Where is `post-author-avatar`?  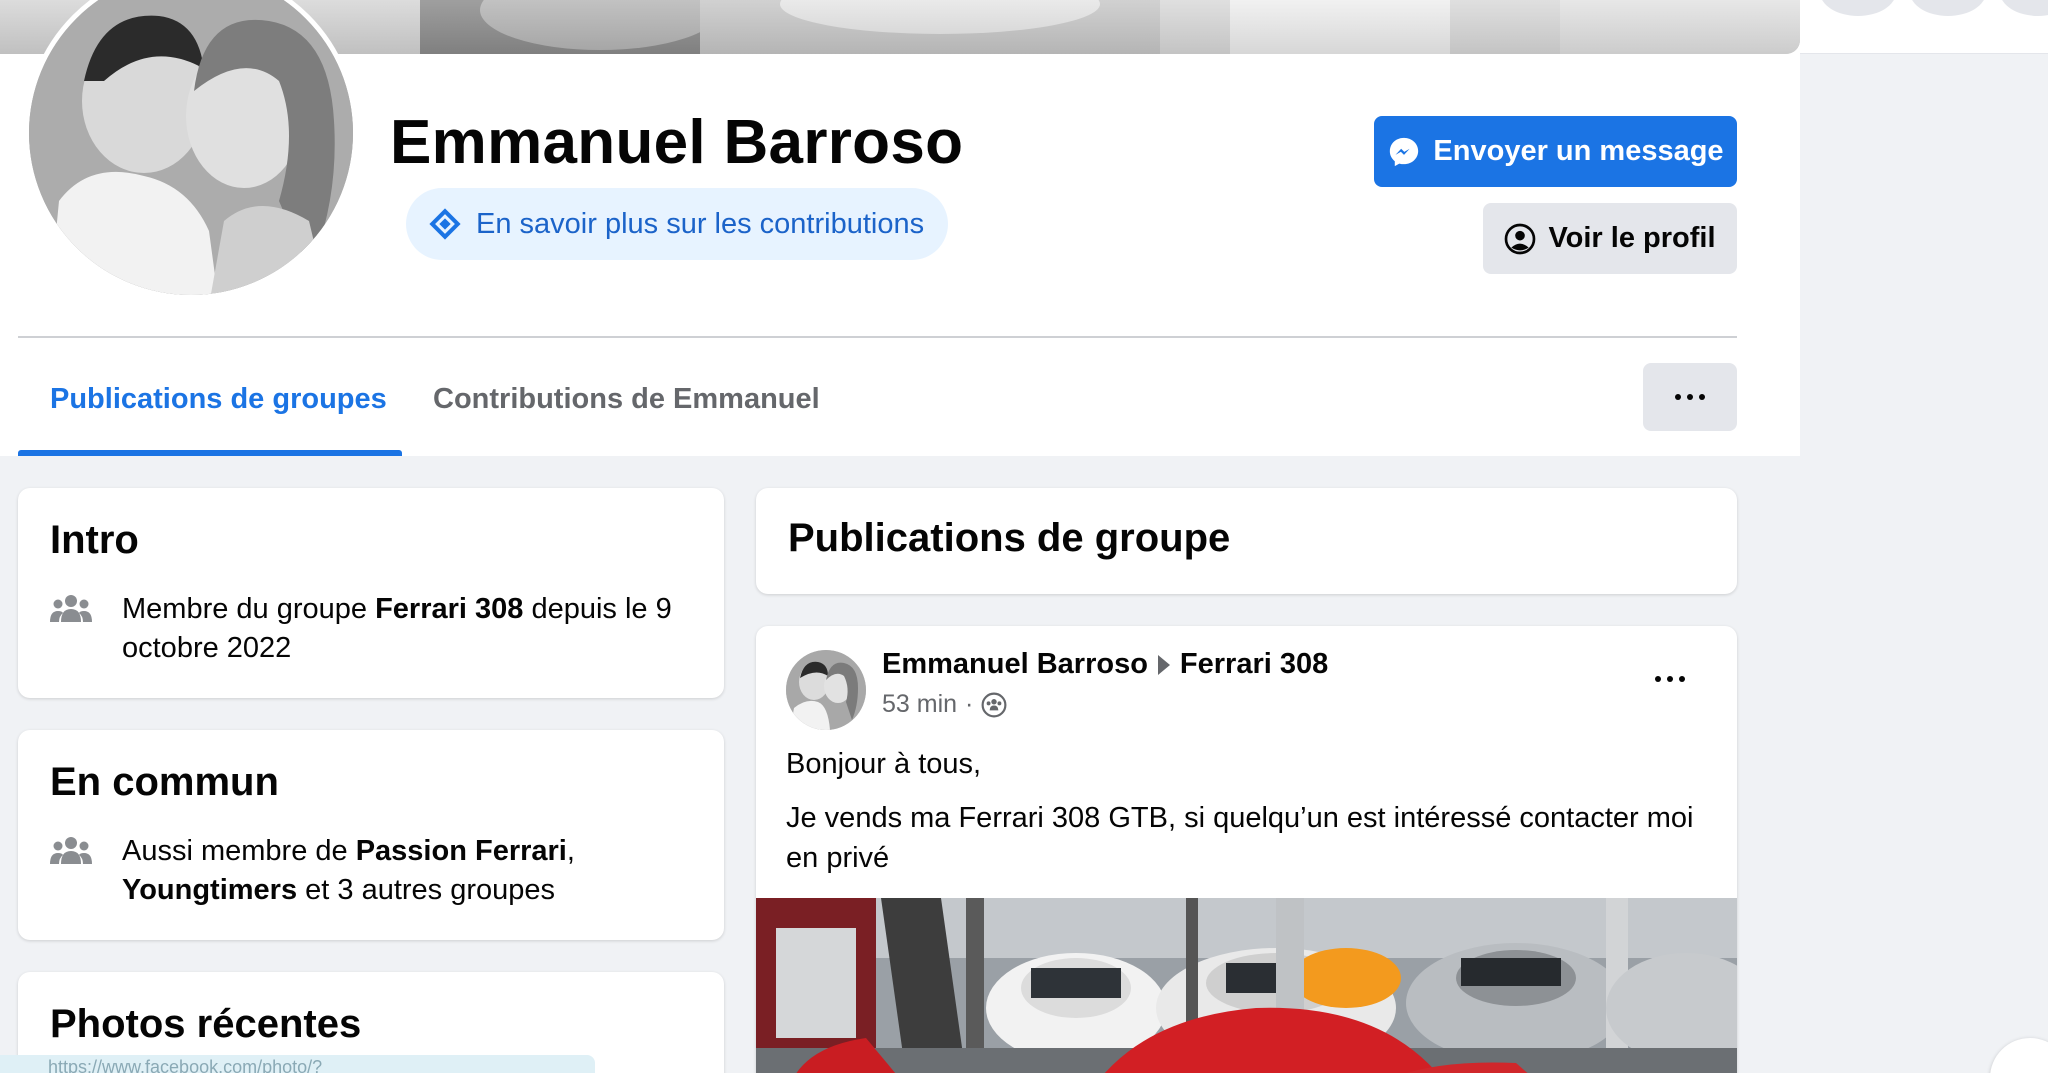
post-author-avatar is located at coordinates (826, 690).